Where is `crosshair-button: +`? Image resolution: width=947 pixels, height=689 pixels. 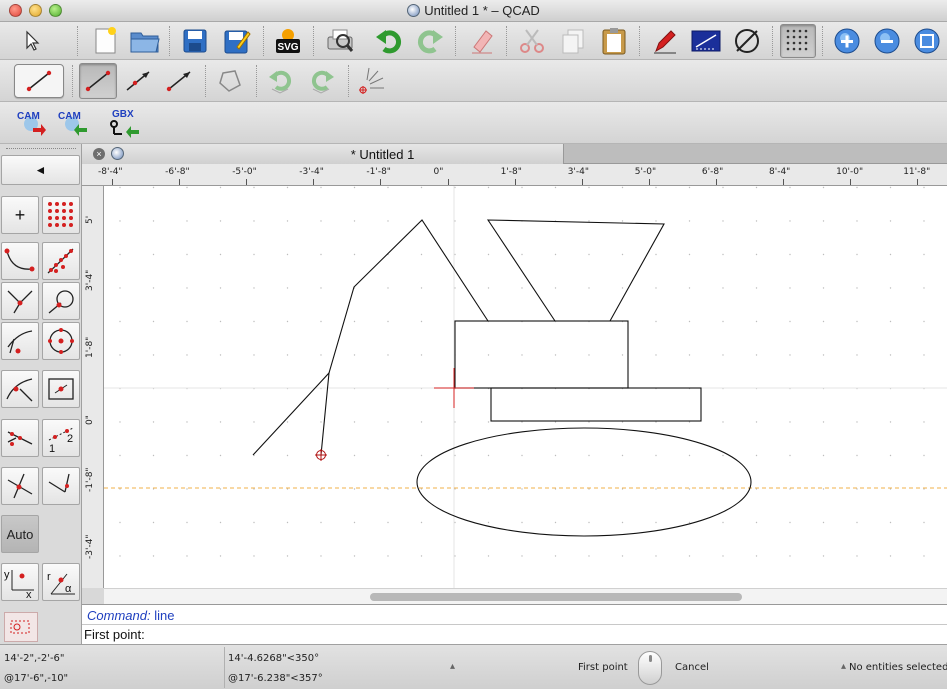
crosshair-button: + is located at coordinates (20, 215).